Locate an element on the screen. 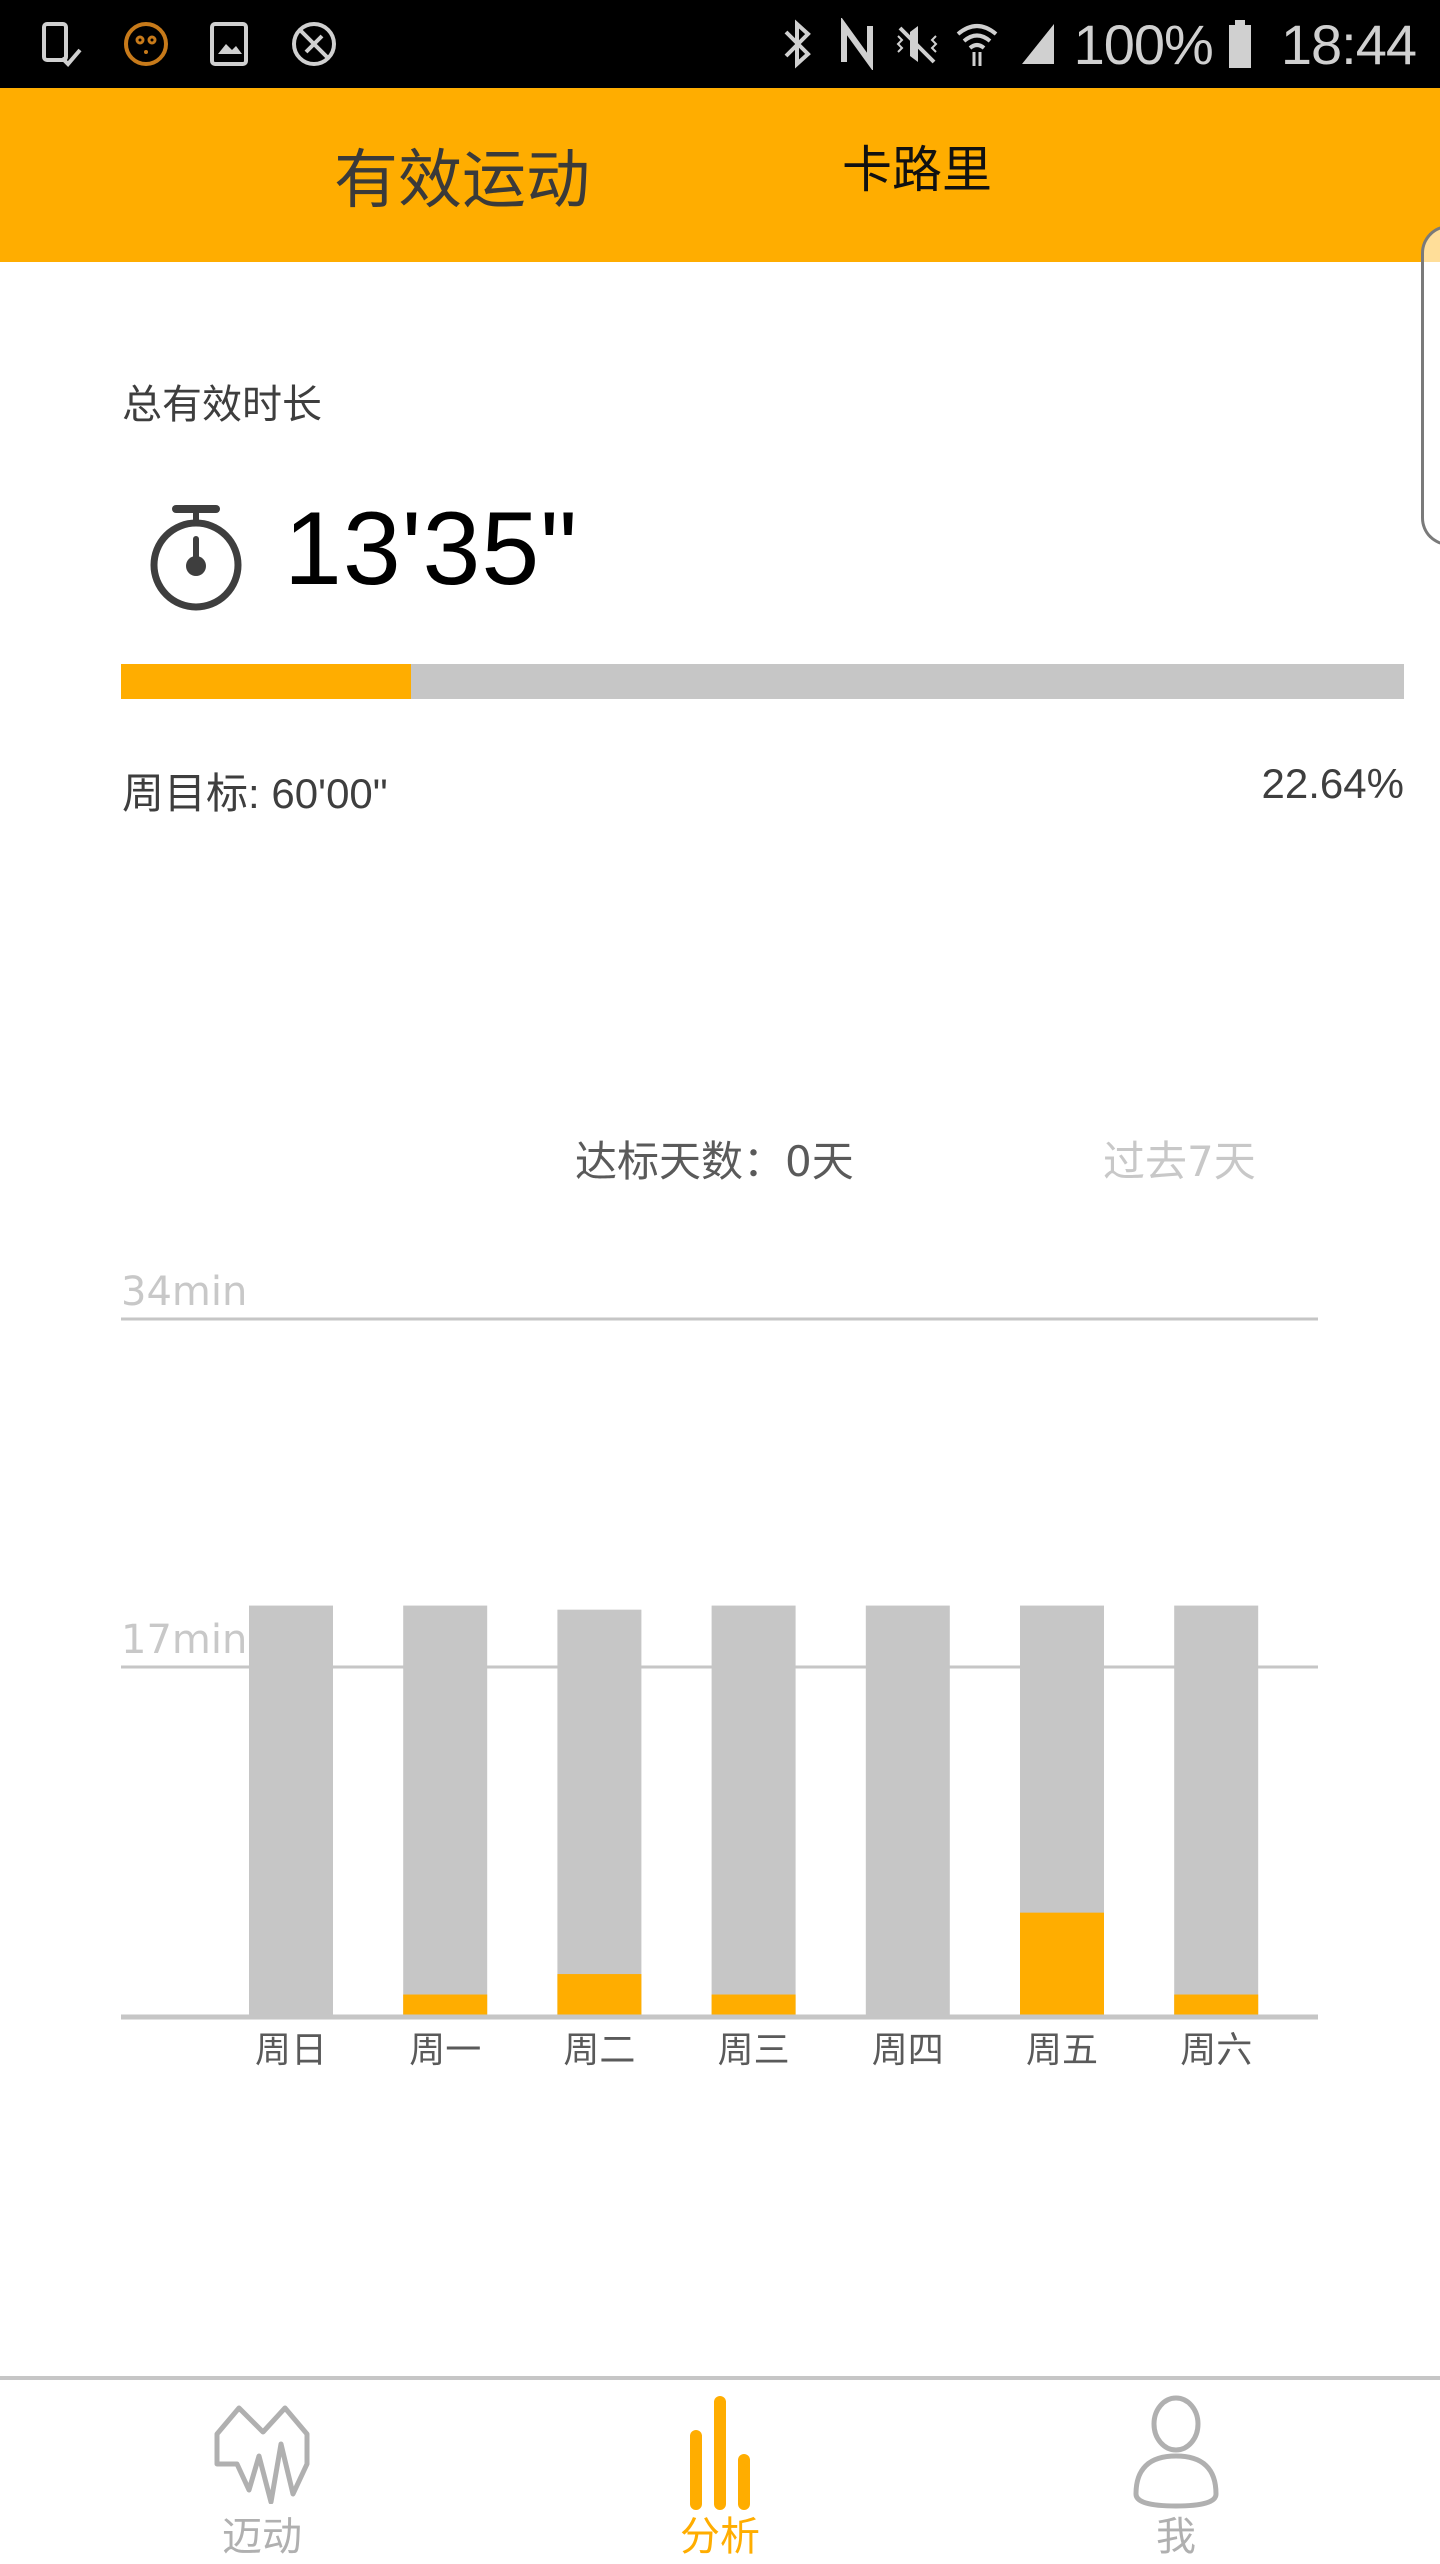  nav-label-me: 我 is located at coordinates (1176, 2537).